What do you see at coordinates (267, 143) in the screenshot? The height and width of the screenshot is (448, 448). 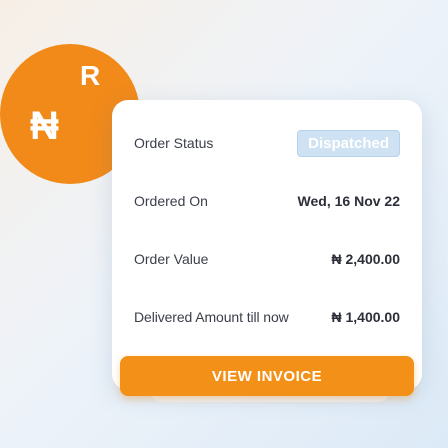 I see `order-status-row: Order Status Dispatched` at bounding box center [267, 143].